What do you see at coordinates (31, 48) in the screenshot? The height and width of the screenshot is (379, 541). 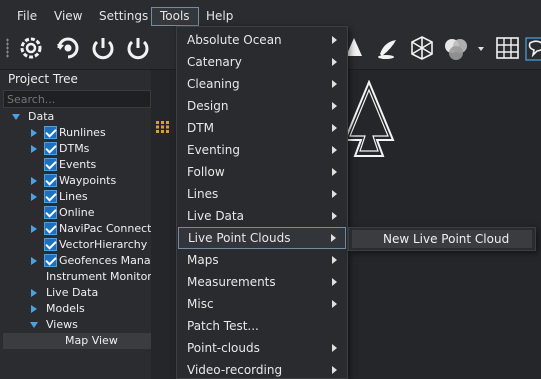 I see `gear-cycle-icon` at bounding box center [31, 48].